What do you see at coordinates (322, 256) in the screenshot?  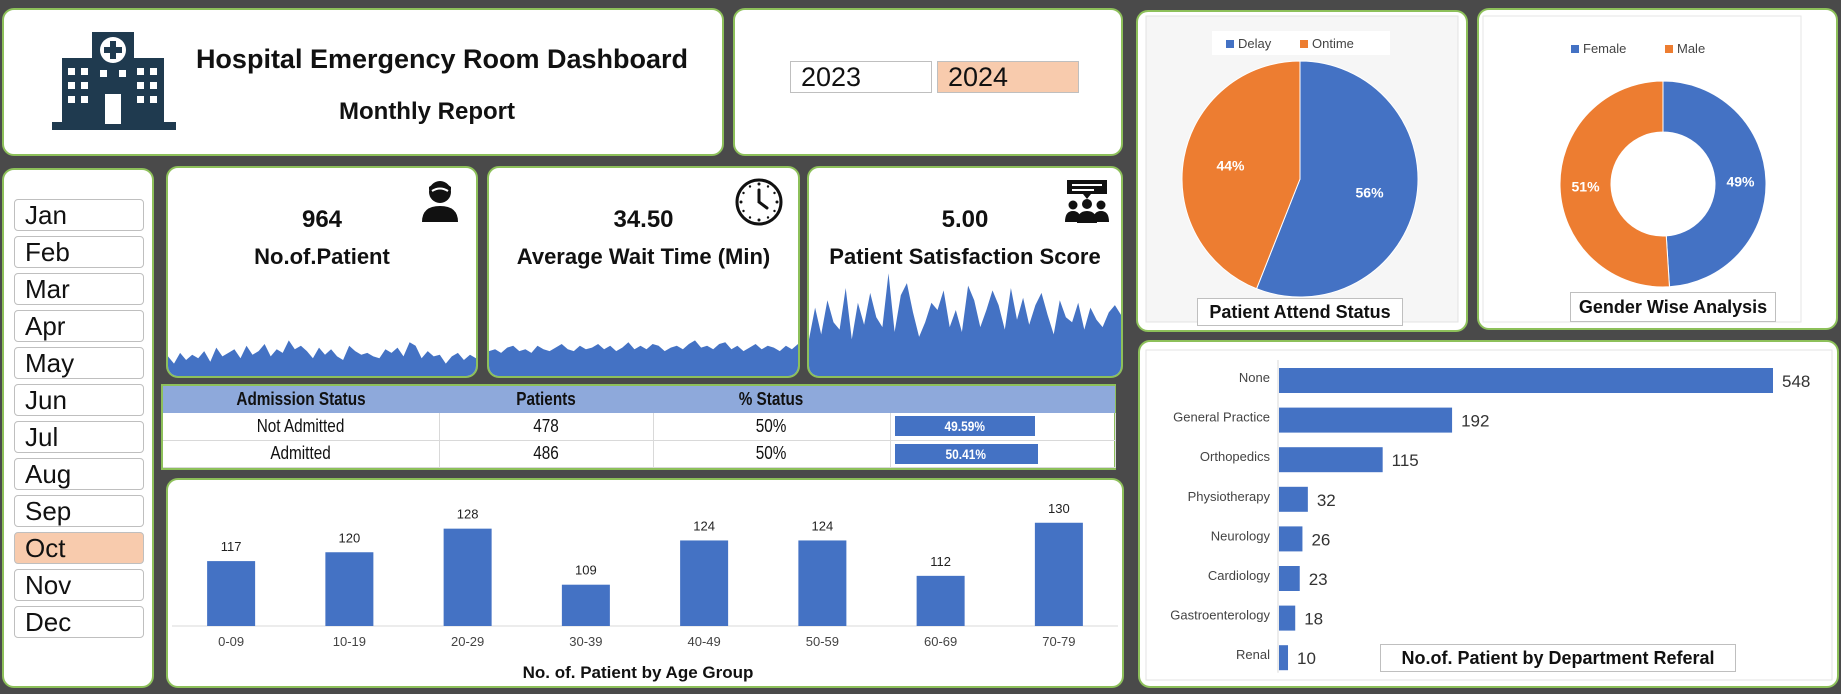 I see `kpi-patients-label: No.of.Patient` at bounding box center [322, 256].